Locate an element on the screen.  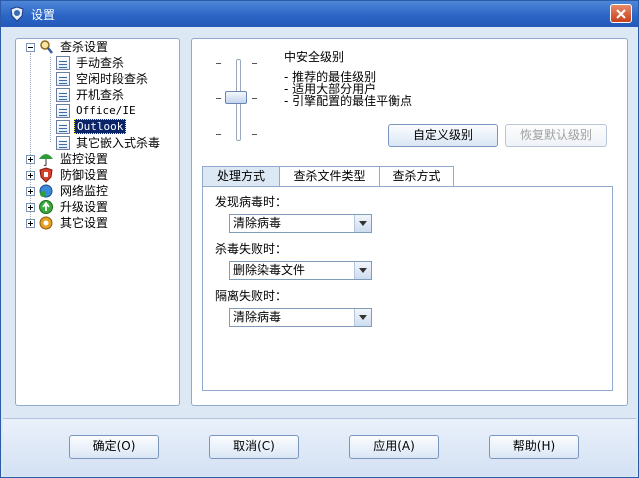
shield-icon is located at coordinates (46, 174).